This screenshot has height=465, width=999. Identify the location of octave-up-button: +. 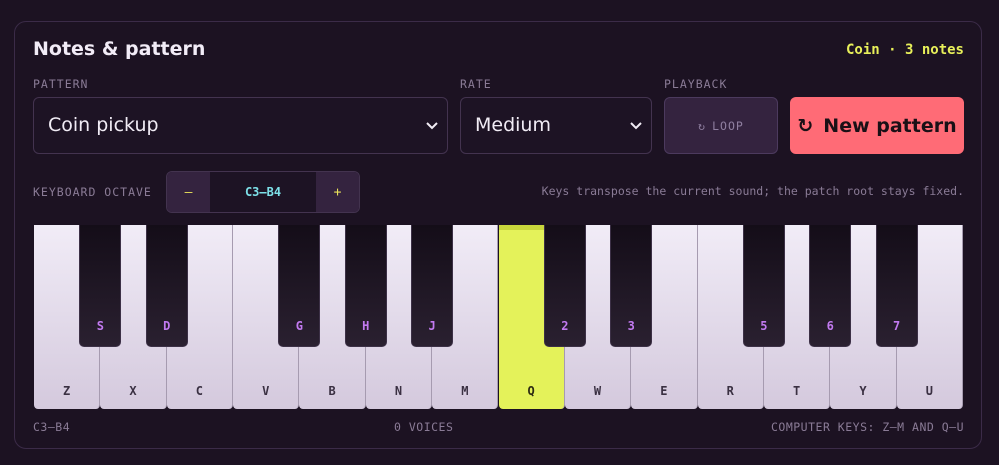
(337, 192).